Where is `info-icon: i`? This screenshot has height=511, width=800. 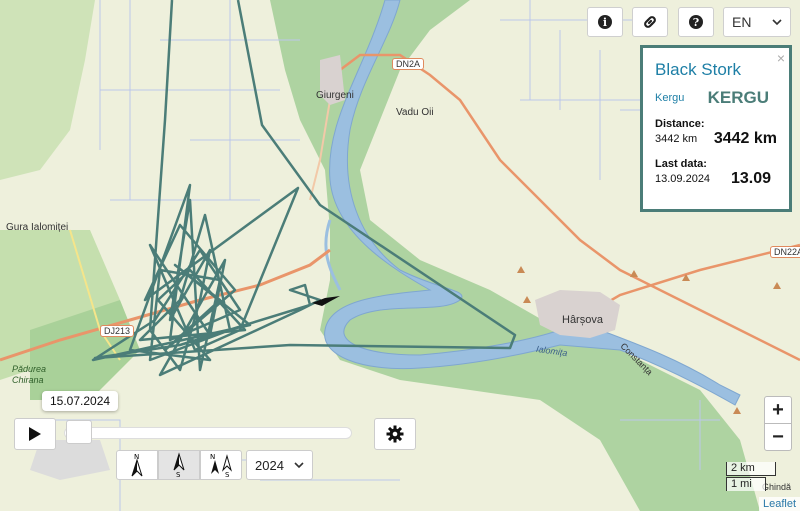 info-icon: i is located at coordinates (605, 22).